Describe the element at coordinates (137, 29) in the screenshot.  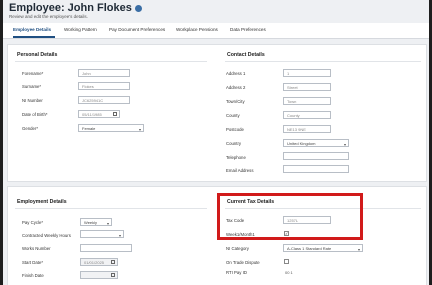
I see `tab-pay-document-preferences: Pay Document Preferences` at that location.